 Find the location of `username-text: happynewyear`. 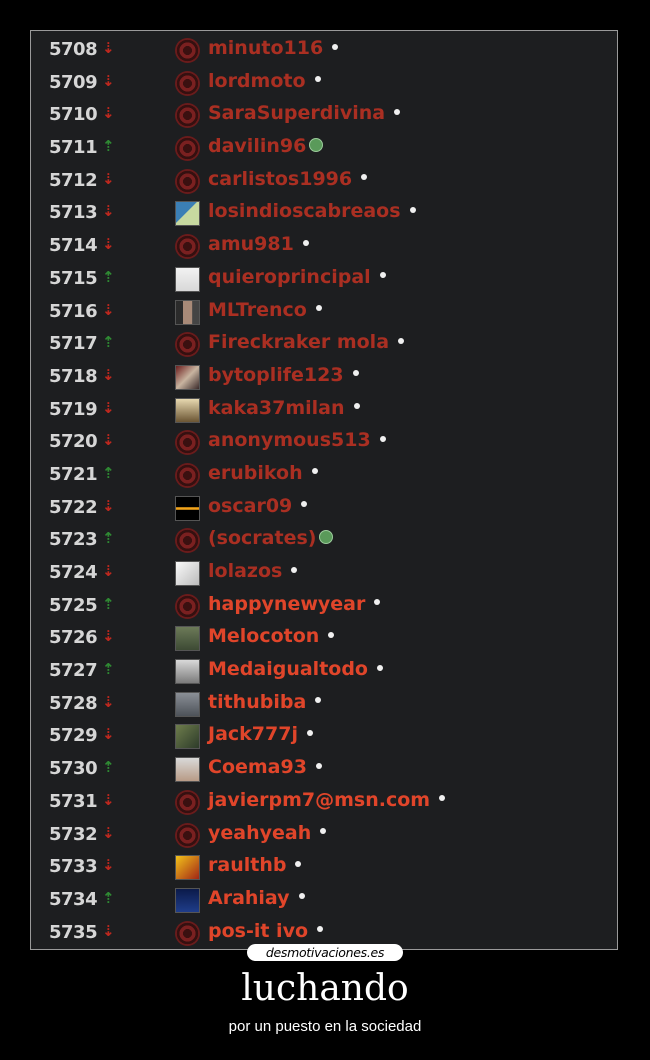

username-text: happynewyear is located at coordinates (286, 604).